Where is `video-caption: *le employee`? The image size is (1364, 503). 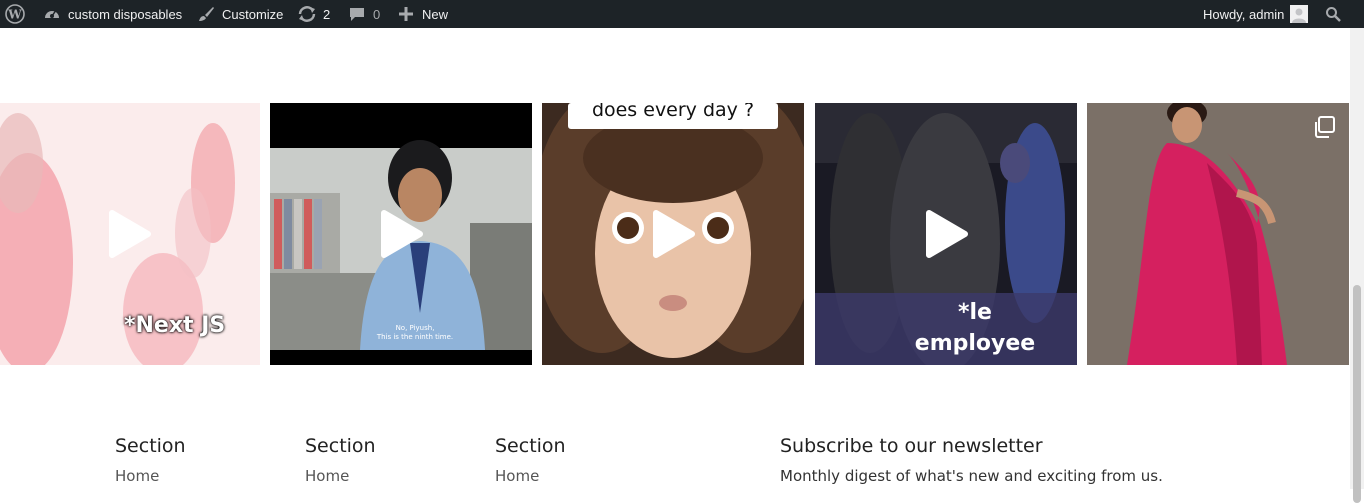
video-caption: *le employee is located at coordinates (975, 328).